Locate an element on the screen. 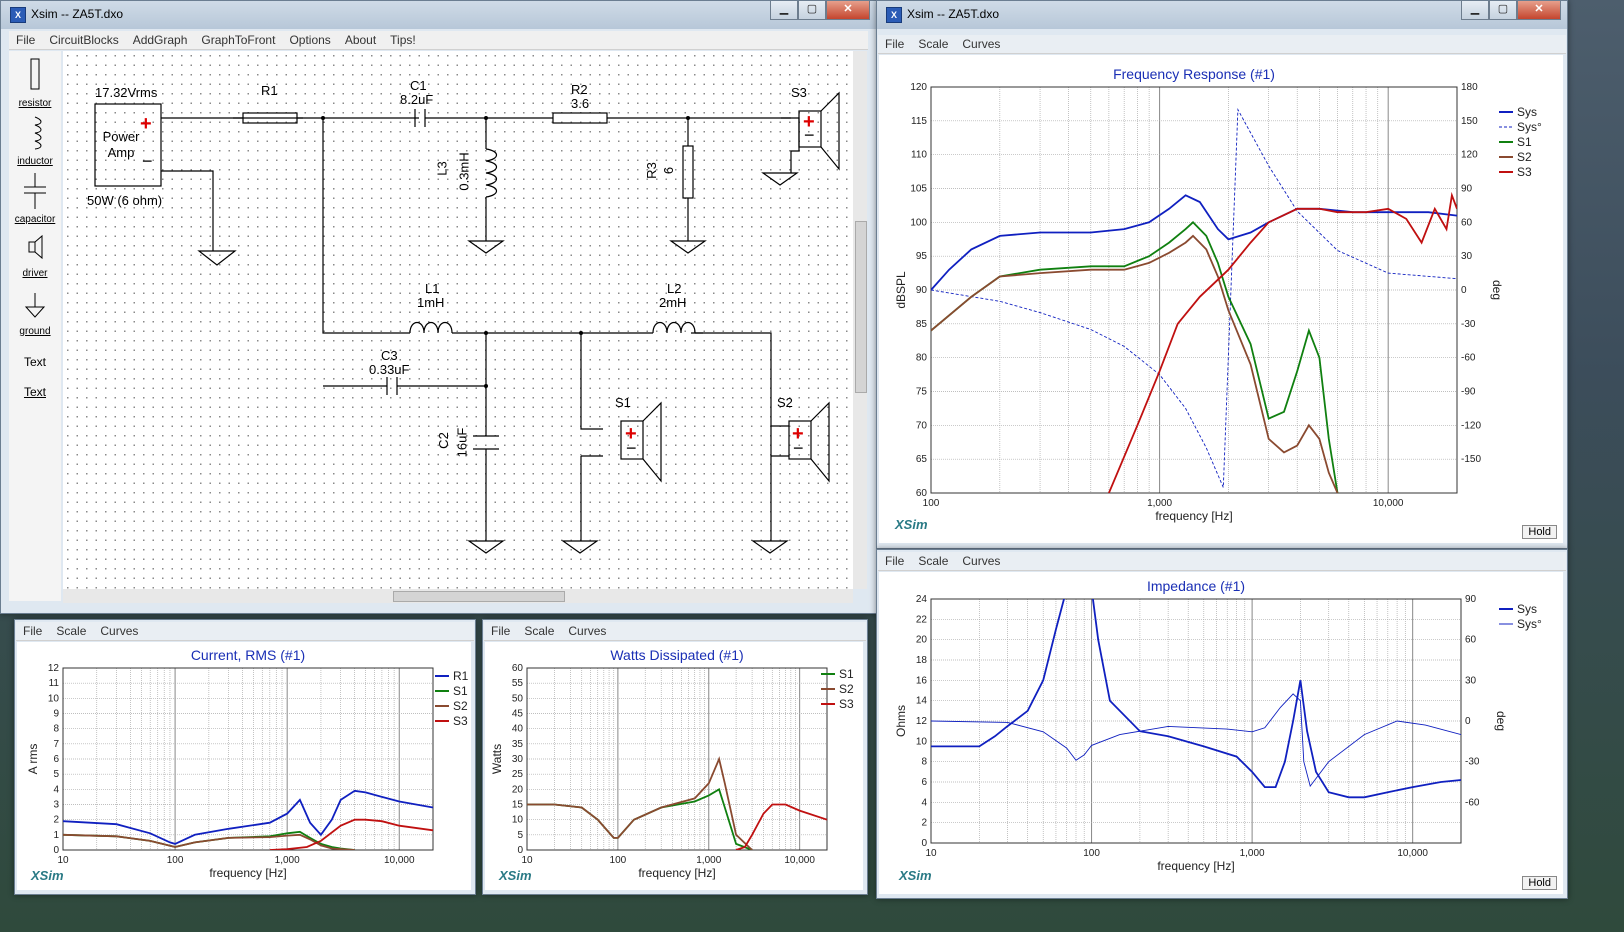 The height and width of the screenshot is (932, 1624). y-axis-label: A rms is located at coordinates (33, 759).